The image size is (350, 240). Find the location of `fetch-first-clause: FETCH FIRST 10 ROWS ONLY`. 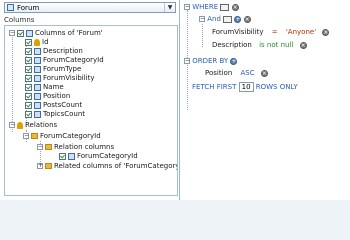

fetch-first-clause: FETCH FIRST 10 ROWS ONLY is located at coordinates (245, 87).